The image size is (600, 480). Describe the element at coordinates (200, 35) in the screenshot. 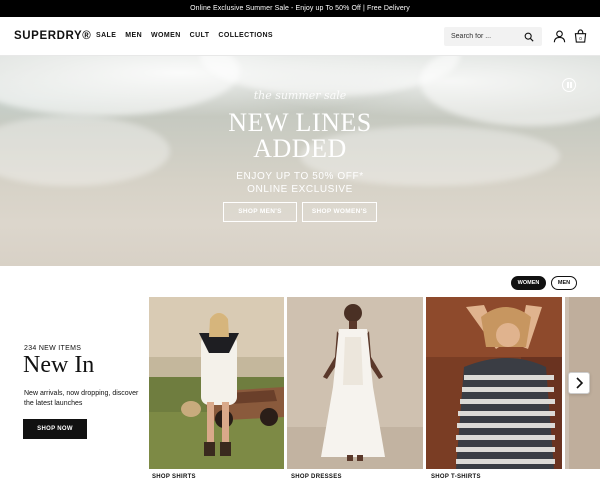

I see `nav-item-cult: CULT` at that location.